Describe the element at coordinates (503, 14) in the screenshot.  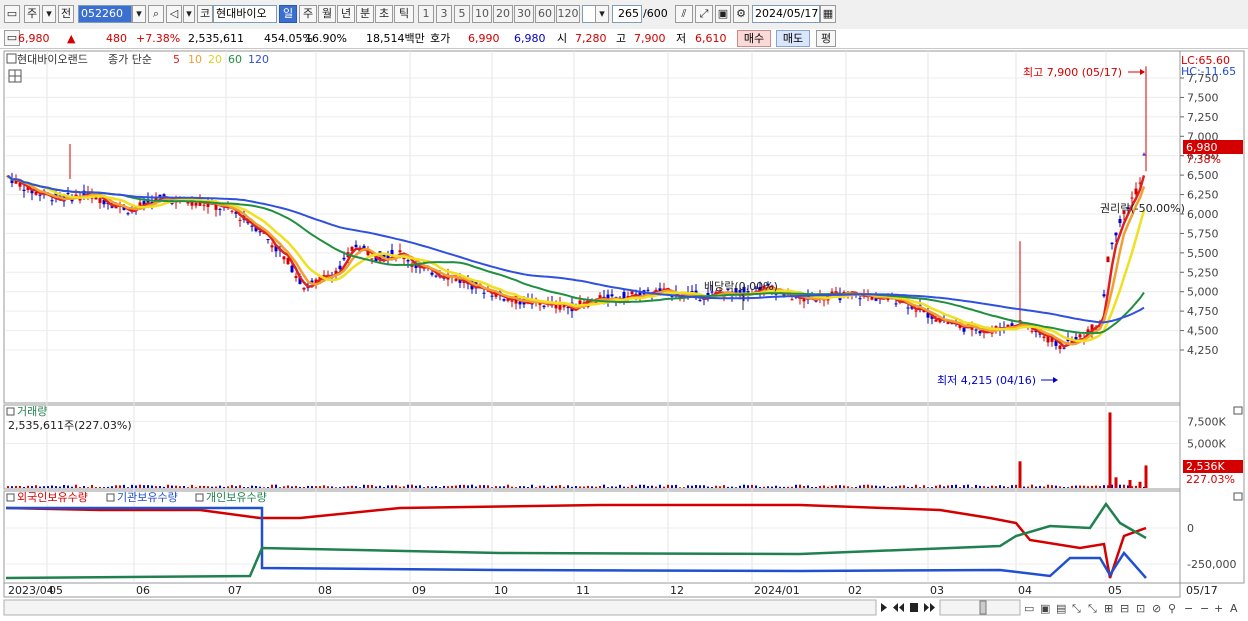
I see `interval-20-button: 20` at that location.